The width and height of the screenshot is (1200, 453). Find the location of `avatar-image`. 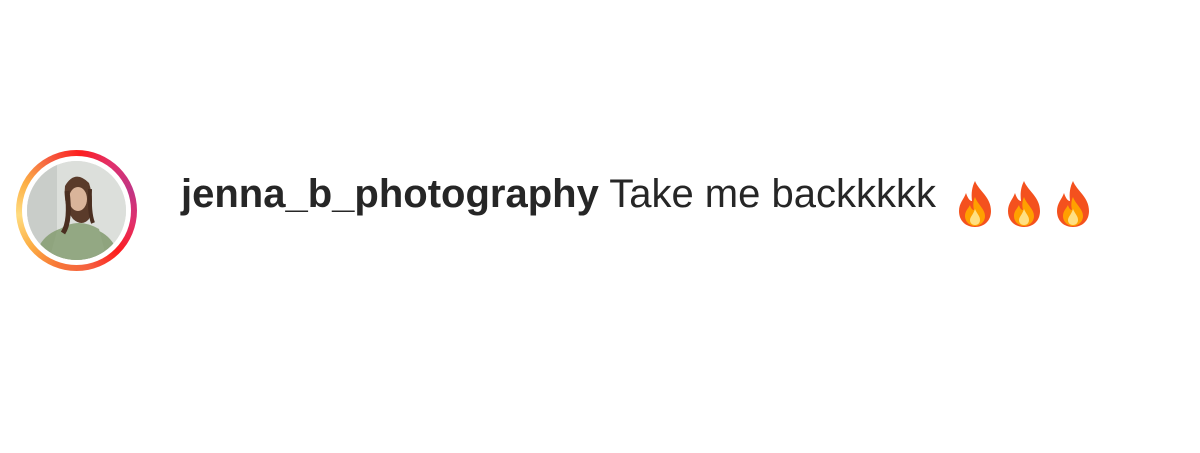

avatar-image is located at coordinates (76, 210).